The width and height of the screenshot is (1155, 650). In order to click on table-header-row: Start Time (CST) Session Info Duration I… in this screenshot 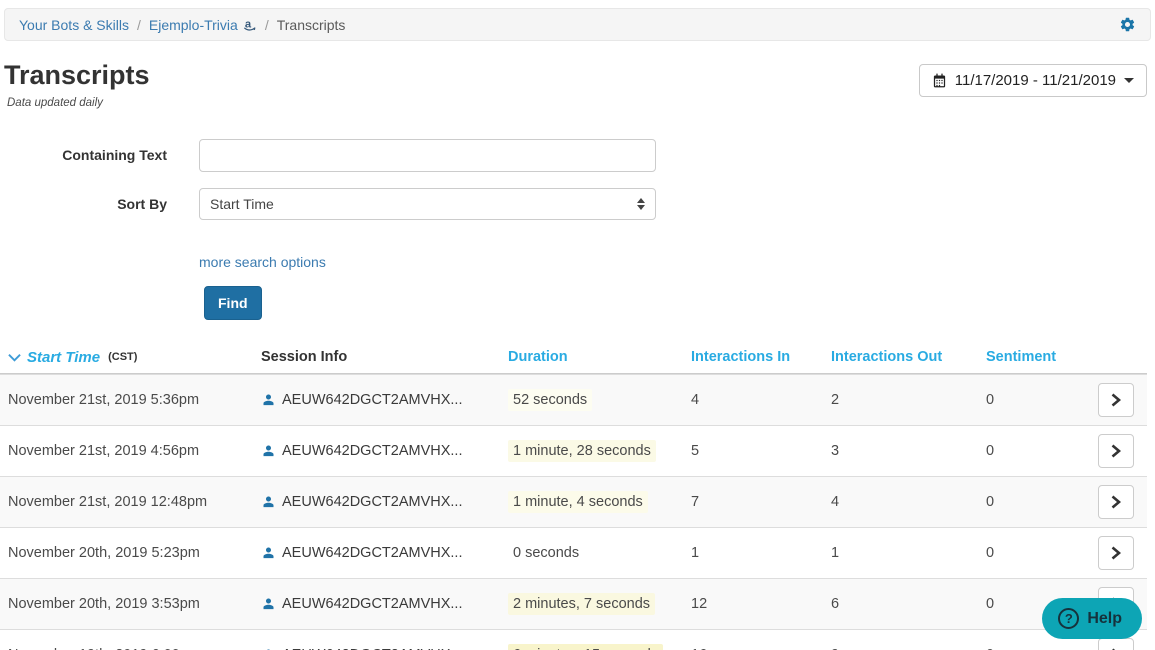, I will do `click(573, 358)`.